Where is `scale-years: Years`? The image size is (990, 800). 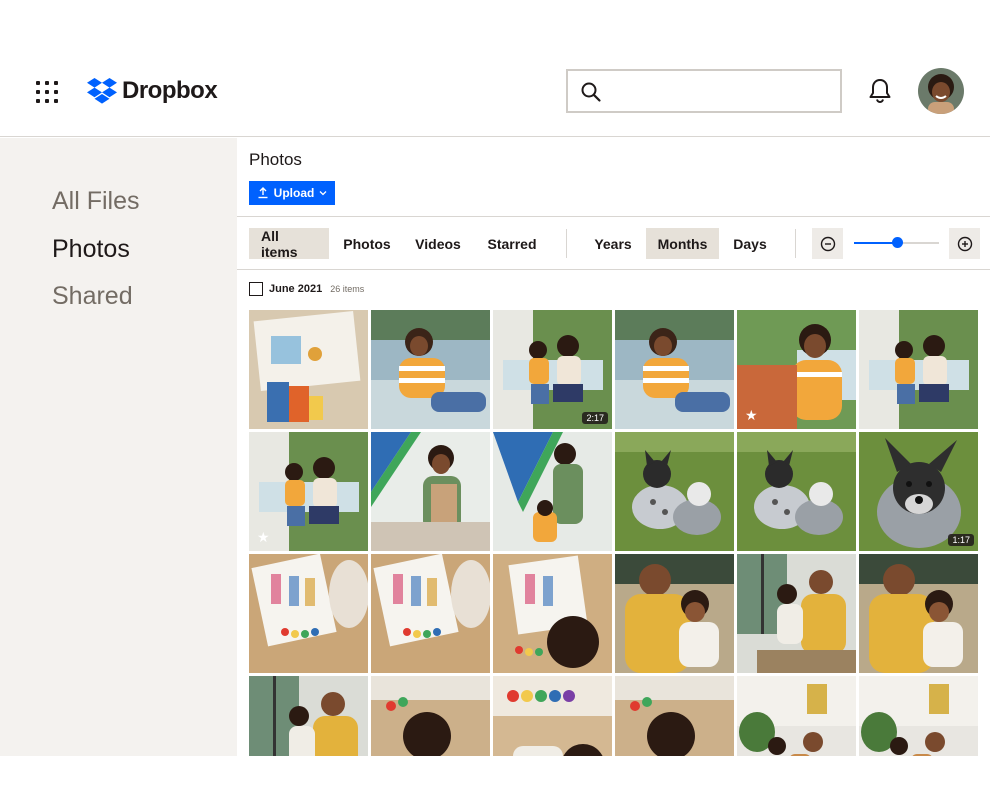
scale-years: Years is located at coordinates (613, 243).